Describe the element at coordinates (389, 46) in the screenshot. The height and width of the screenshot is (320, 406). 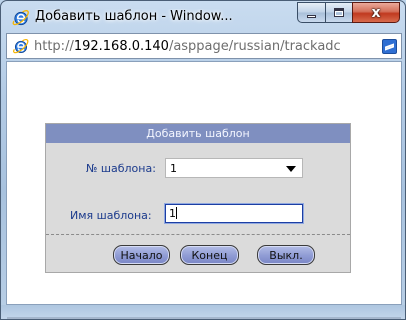
I see `compatibility-view-icon` at that location.